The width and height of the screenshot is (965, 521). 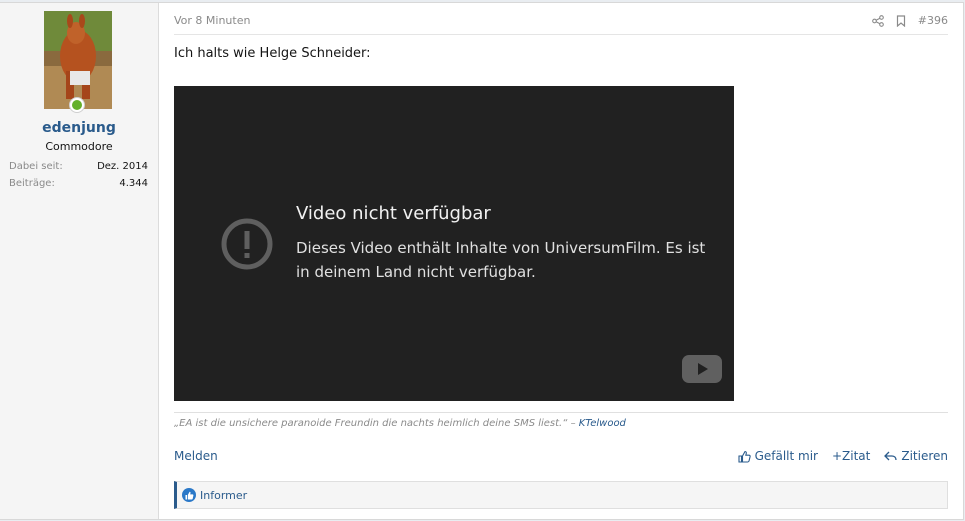 I want to click on stat-label: Beiträge:, so click(x=32, y=183).